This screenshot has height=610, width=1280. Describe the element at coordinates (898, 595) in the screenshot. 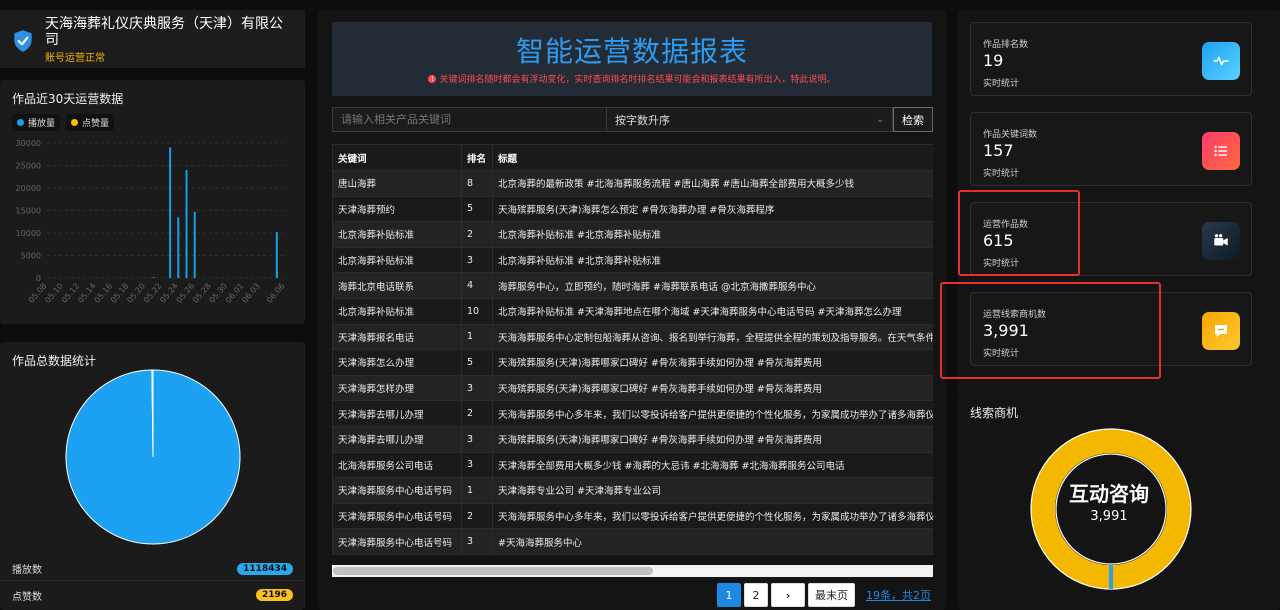

I see `pagination-info: 19条，共2页` at that location.